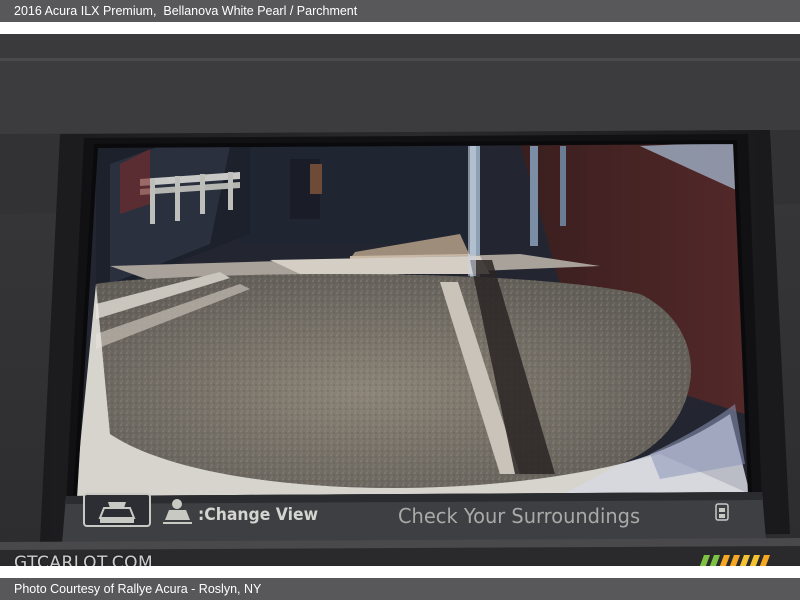 The image size is (800, 600). What do you see at coordinates (400, 572) in the screenshot?
I see `bottom-divider` at bounding box center [400, 572].